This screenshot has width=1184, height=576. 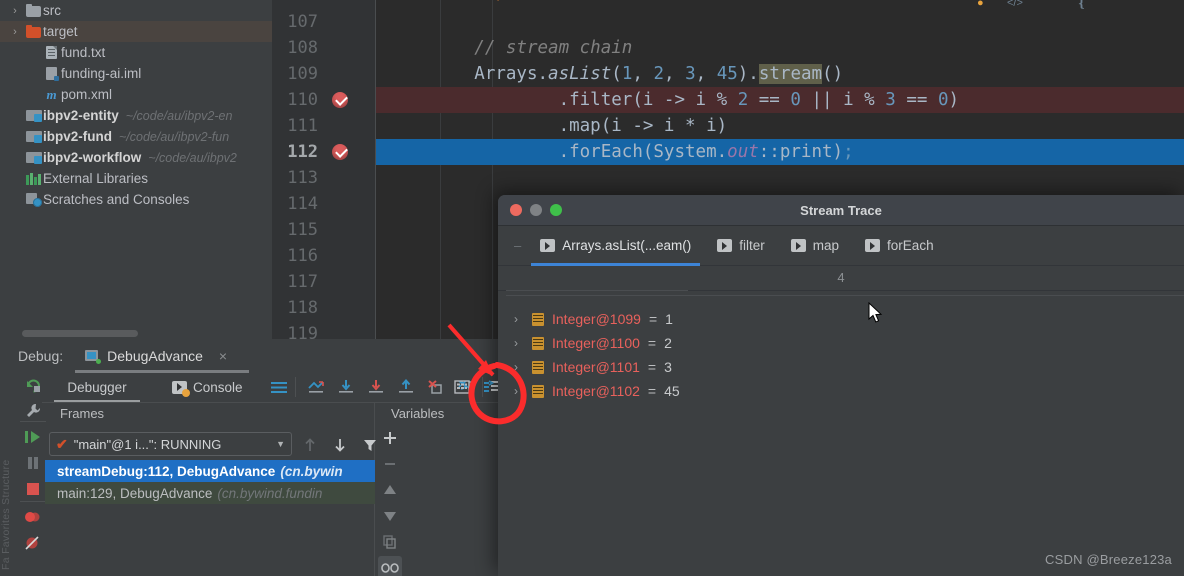 I want to click on frame-up-icon, so click(x=310, y=445).